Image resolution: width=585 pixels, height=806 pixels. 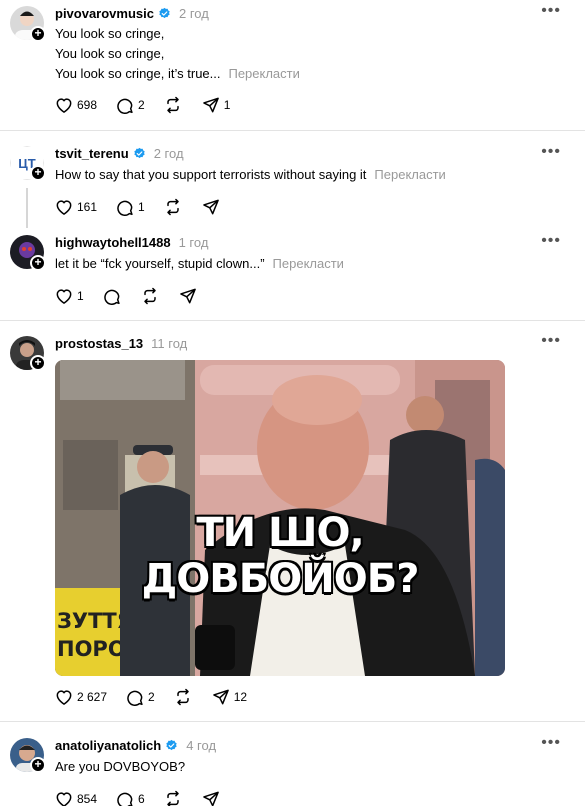 I want to click on reply-button: 6, so click(x=130, y=797).